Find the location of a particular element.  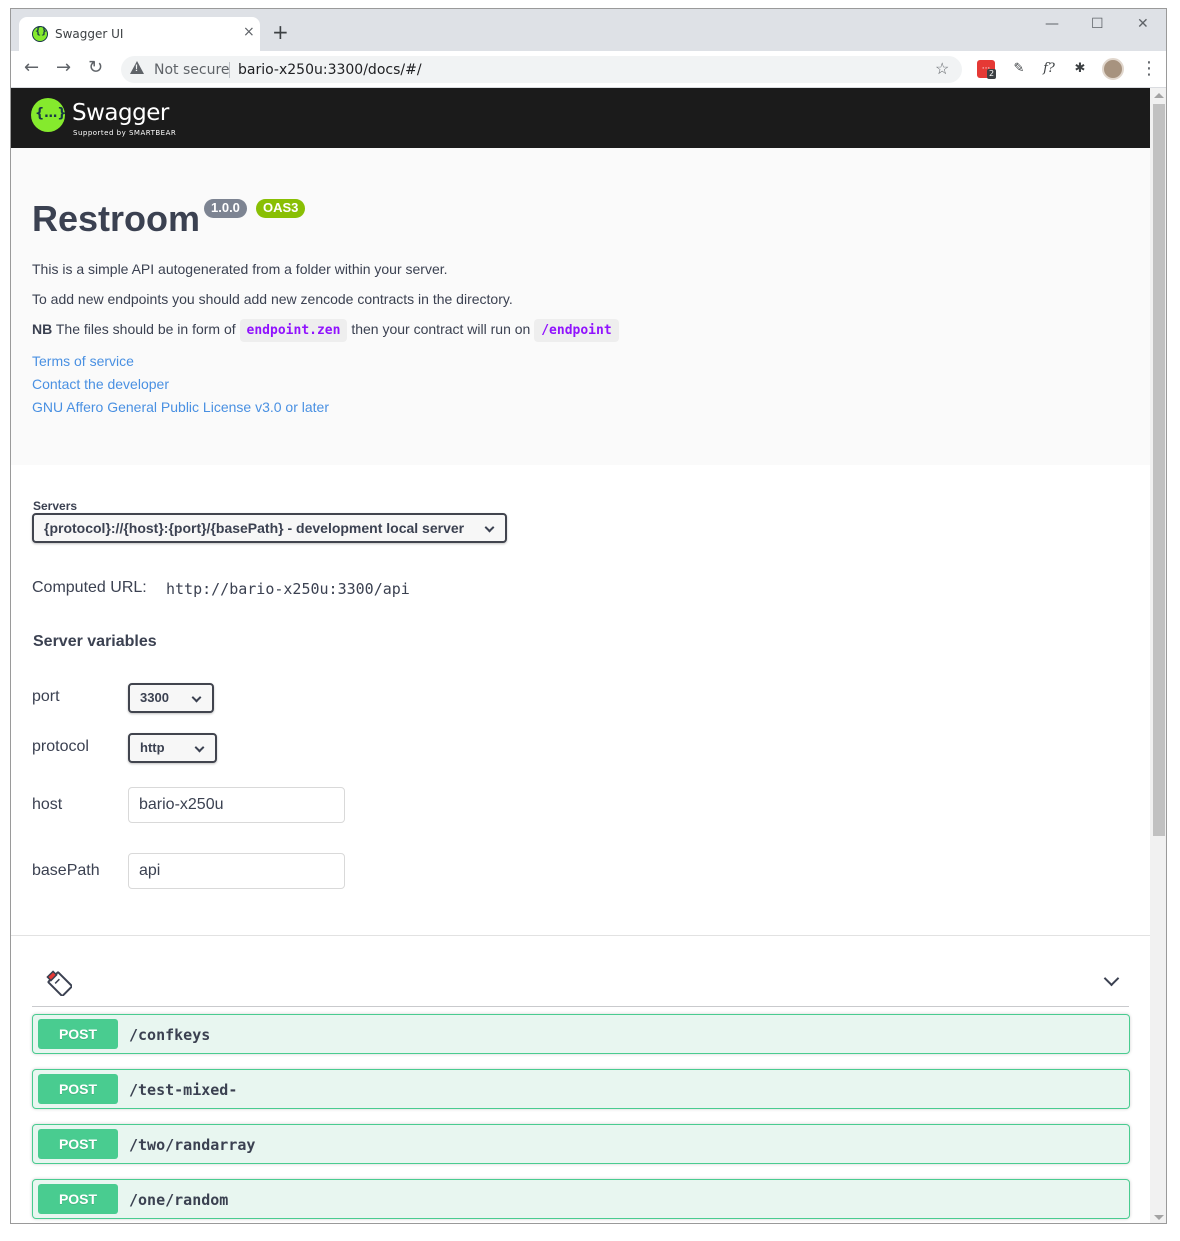

page-scrollbar is located at coordinates (1158, 655).